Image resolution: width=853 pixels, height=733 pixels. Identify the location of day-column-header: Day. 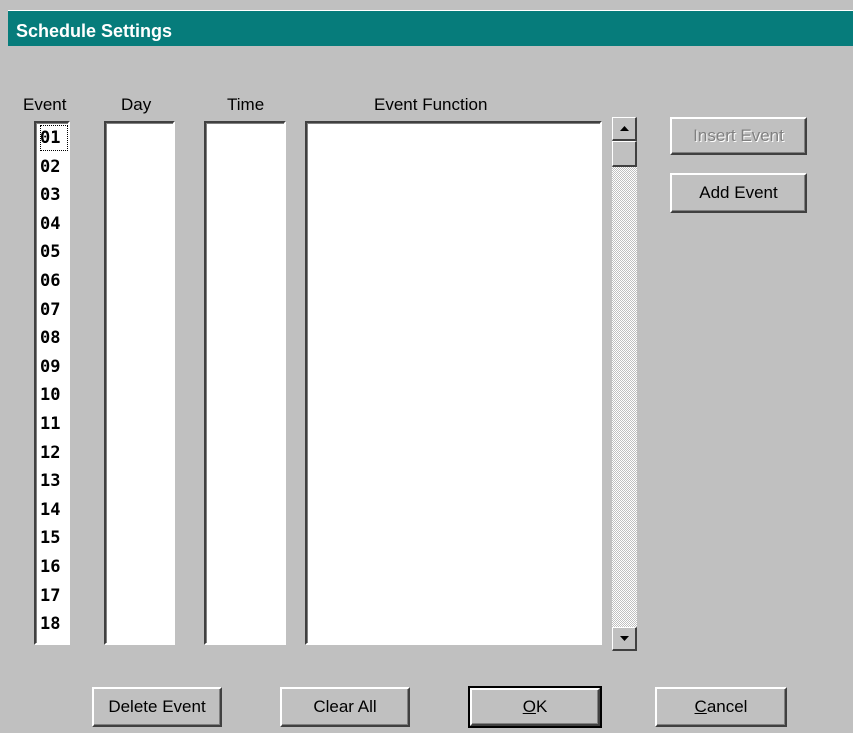
(136, 104).